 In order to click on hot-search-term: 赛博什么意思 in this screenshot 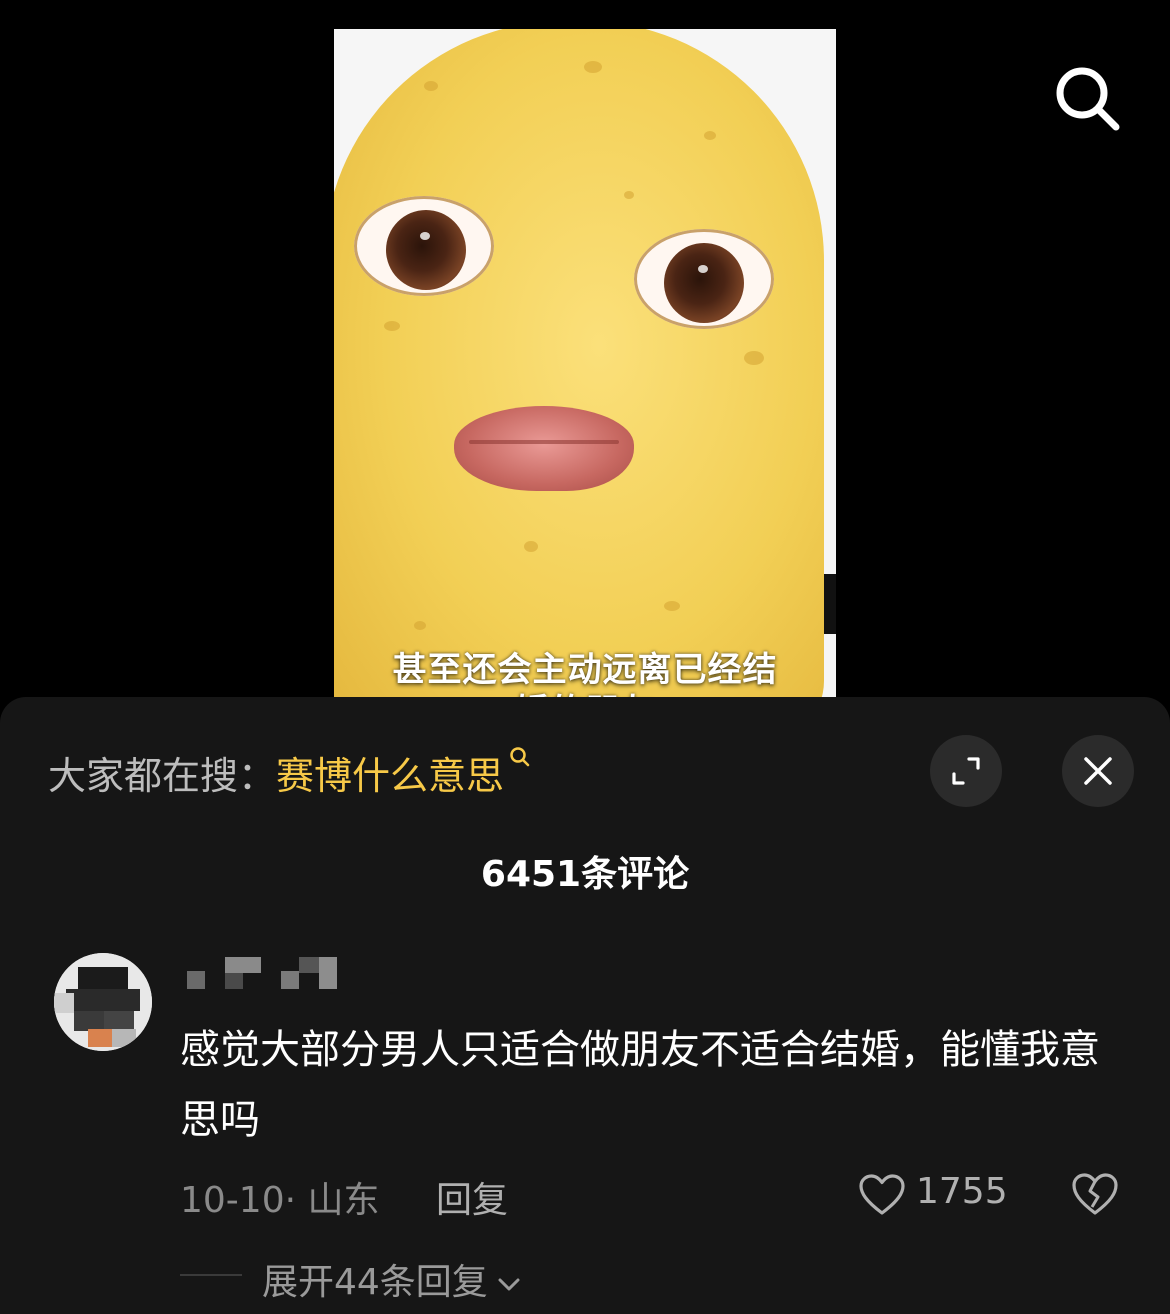, I will do `click(390, 776)`.